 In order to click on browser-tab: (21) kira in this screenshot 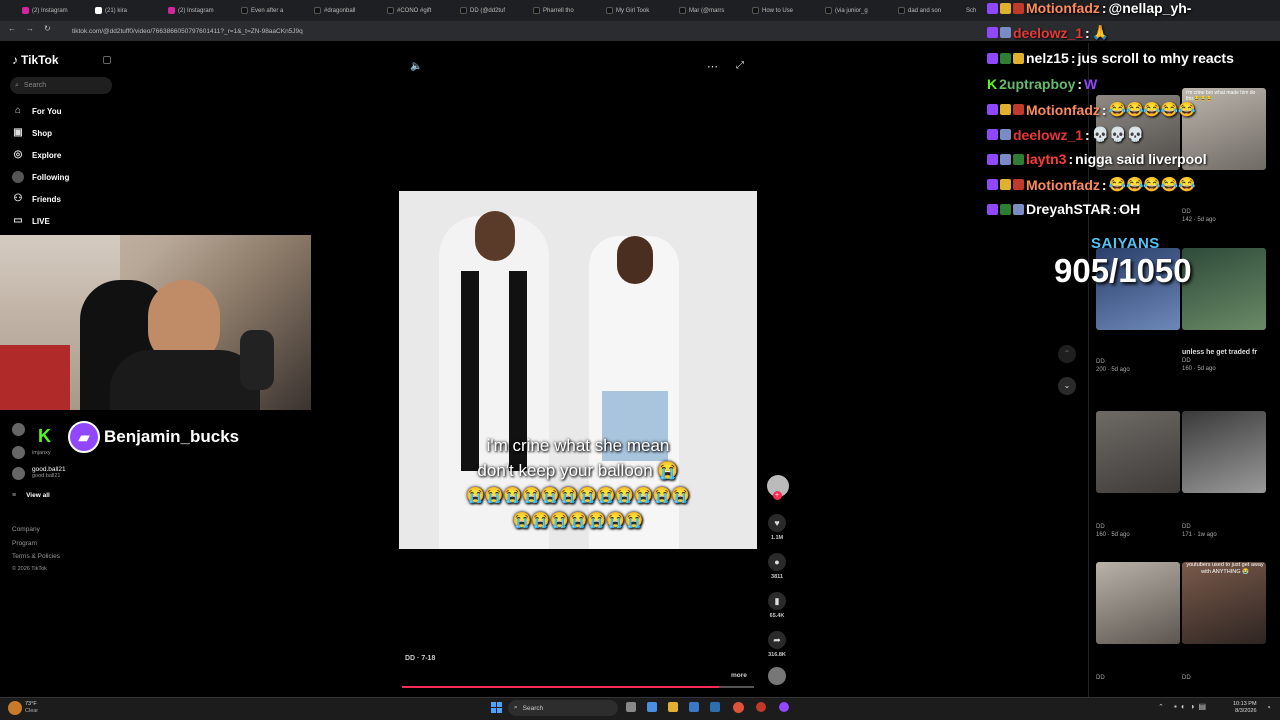, I will do `click(129, 10)`.